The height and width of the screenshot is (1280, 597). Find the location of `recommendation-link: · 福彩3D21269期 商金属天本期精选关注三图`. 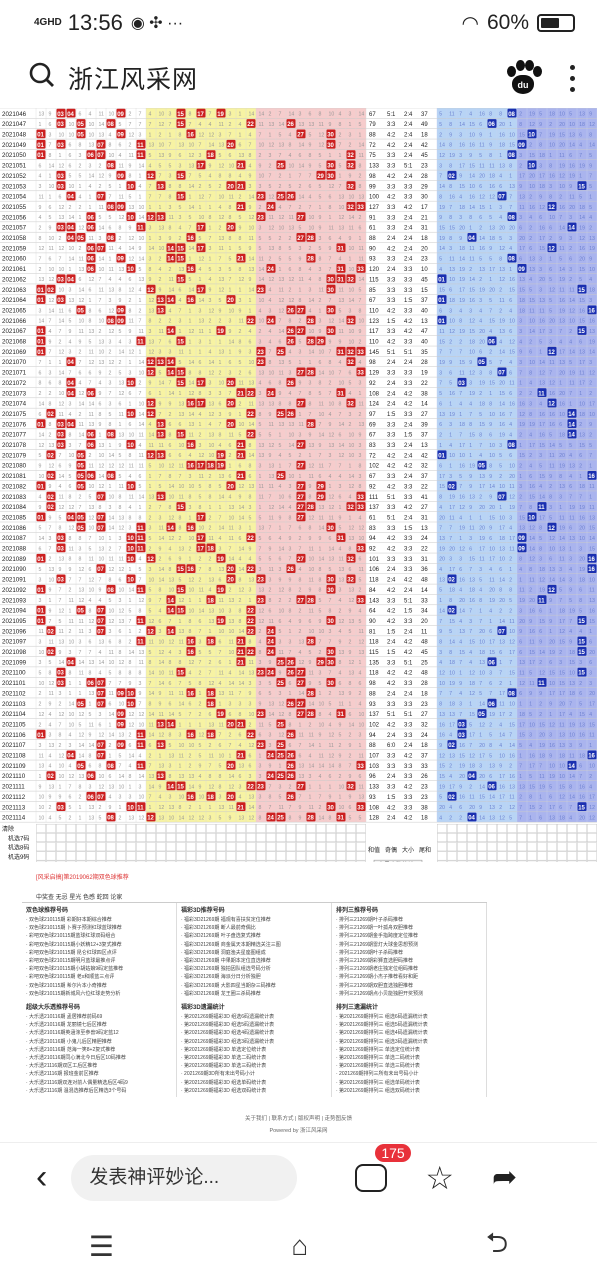

recommendation-link: · 福彩3D21269期 商金属天本期精选关注三图 is located at coordinates (254, 945).